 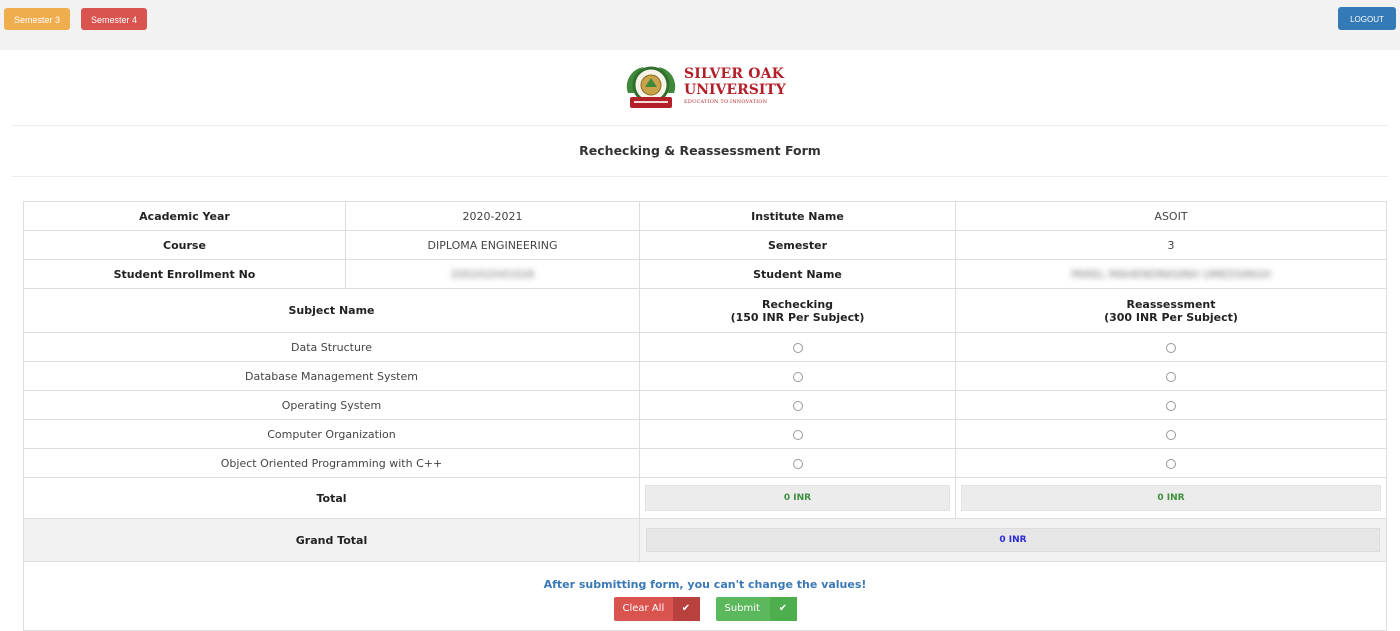 I want to click on submit-button: Submit ✔, so click(x=756, y=609).